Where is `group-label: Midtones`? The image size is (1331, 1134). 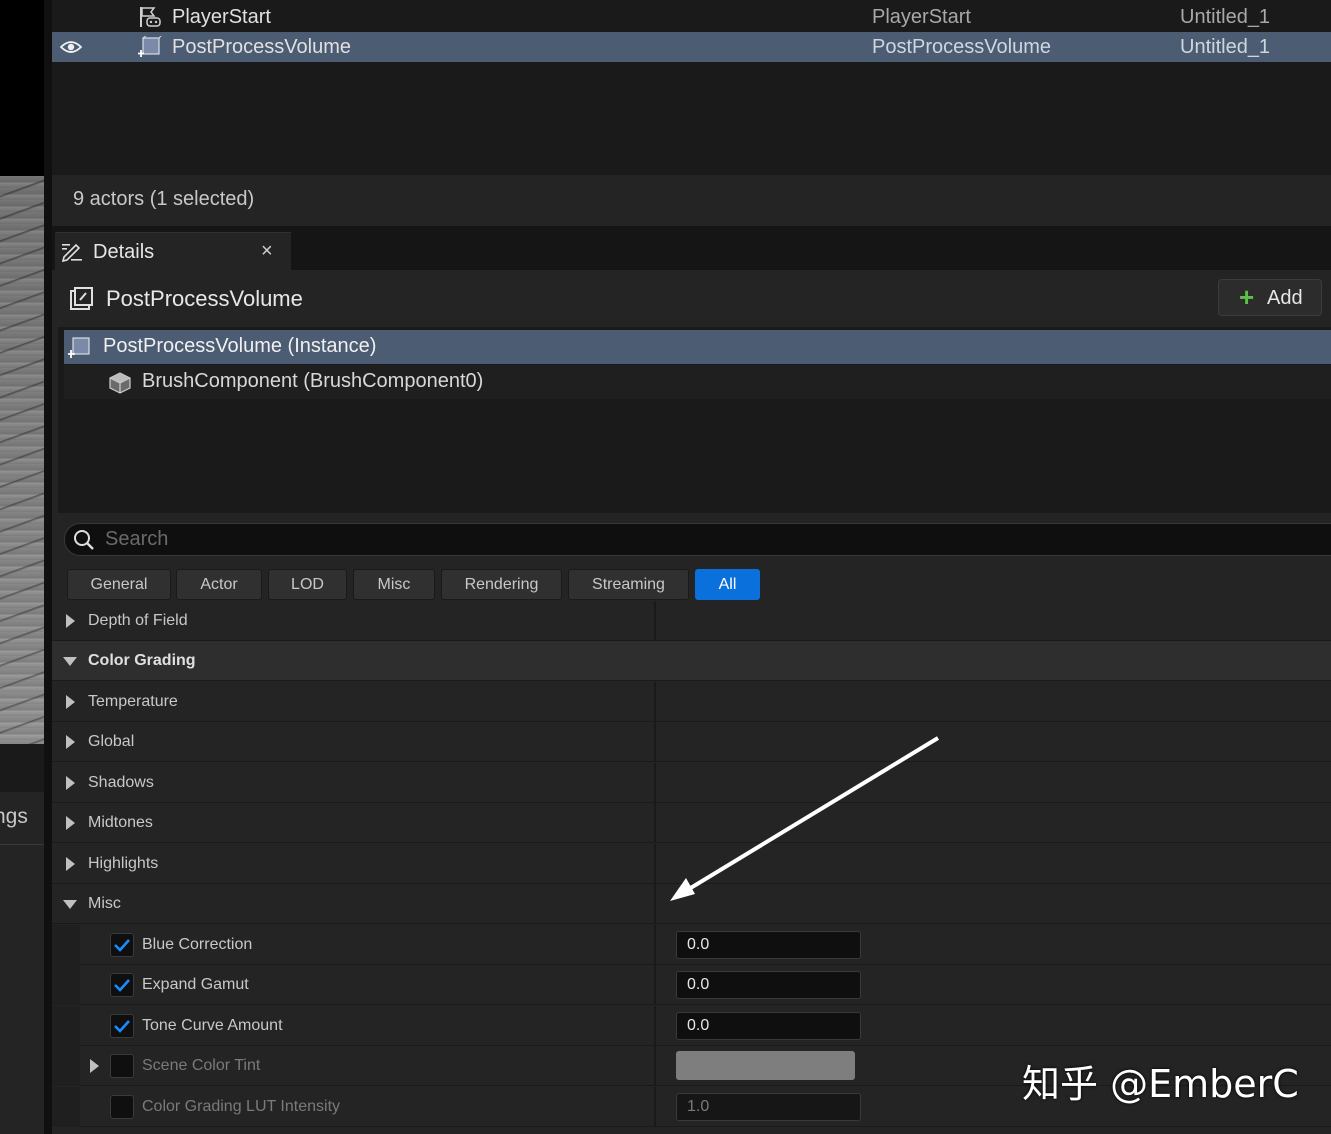 group-label: Midtones is located at coordinates (120, 822).